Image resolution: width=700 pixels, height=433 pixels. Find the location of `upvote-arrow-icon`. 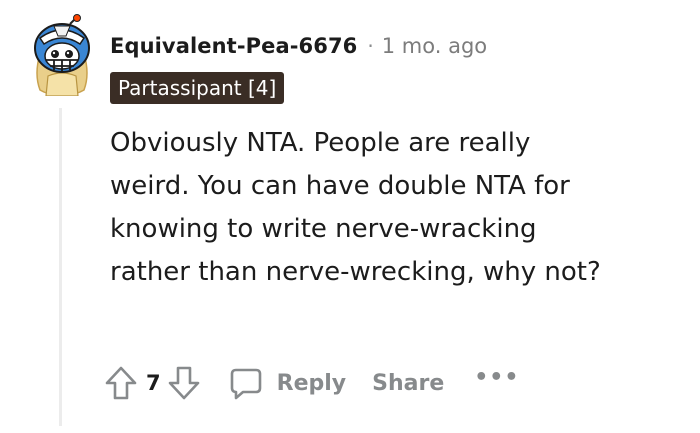

upvote-arrow-icon is located at coordinates (121, 383).